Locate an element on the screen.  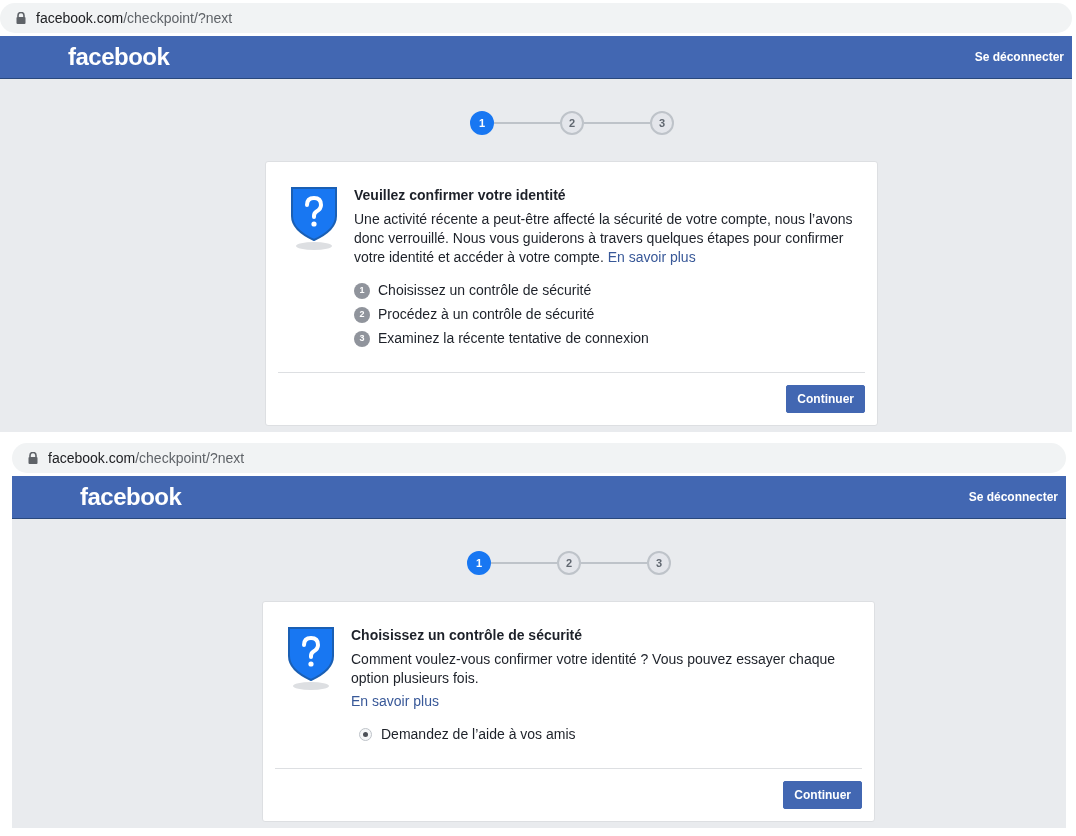
number-badge: 1 is located at coordinates (362, 290).